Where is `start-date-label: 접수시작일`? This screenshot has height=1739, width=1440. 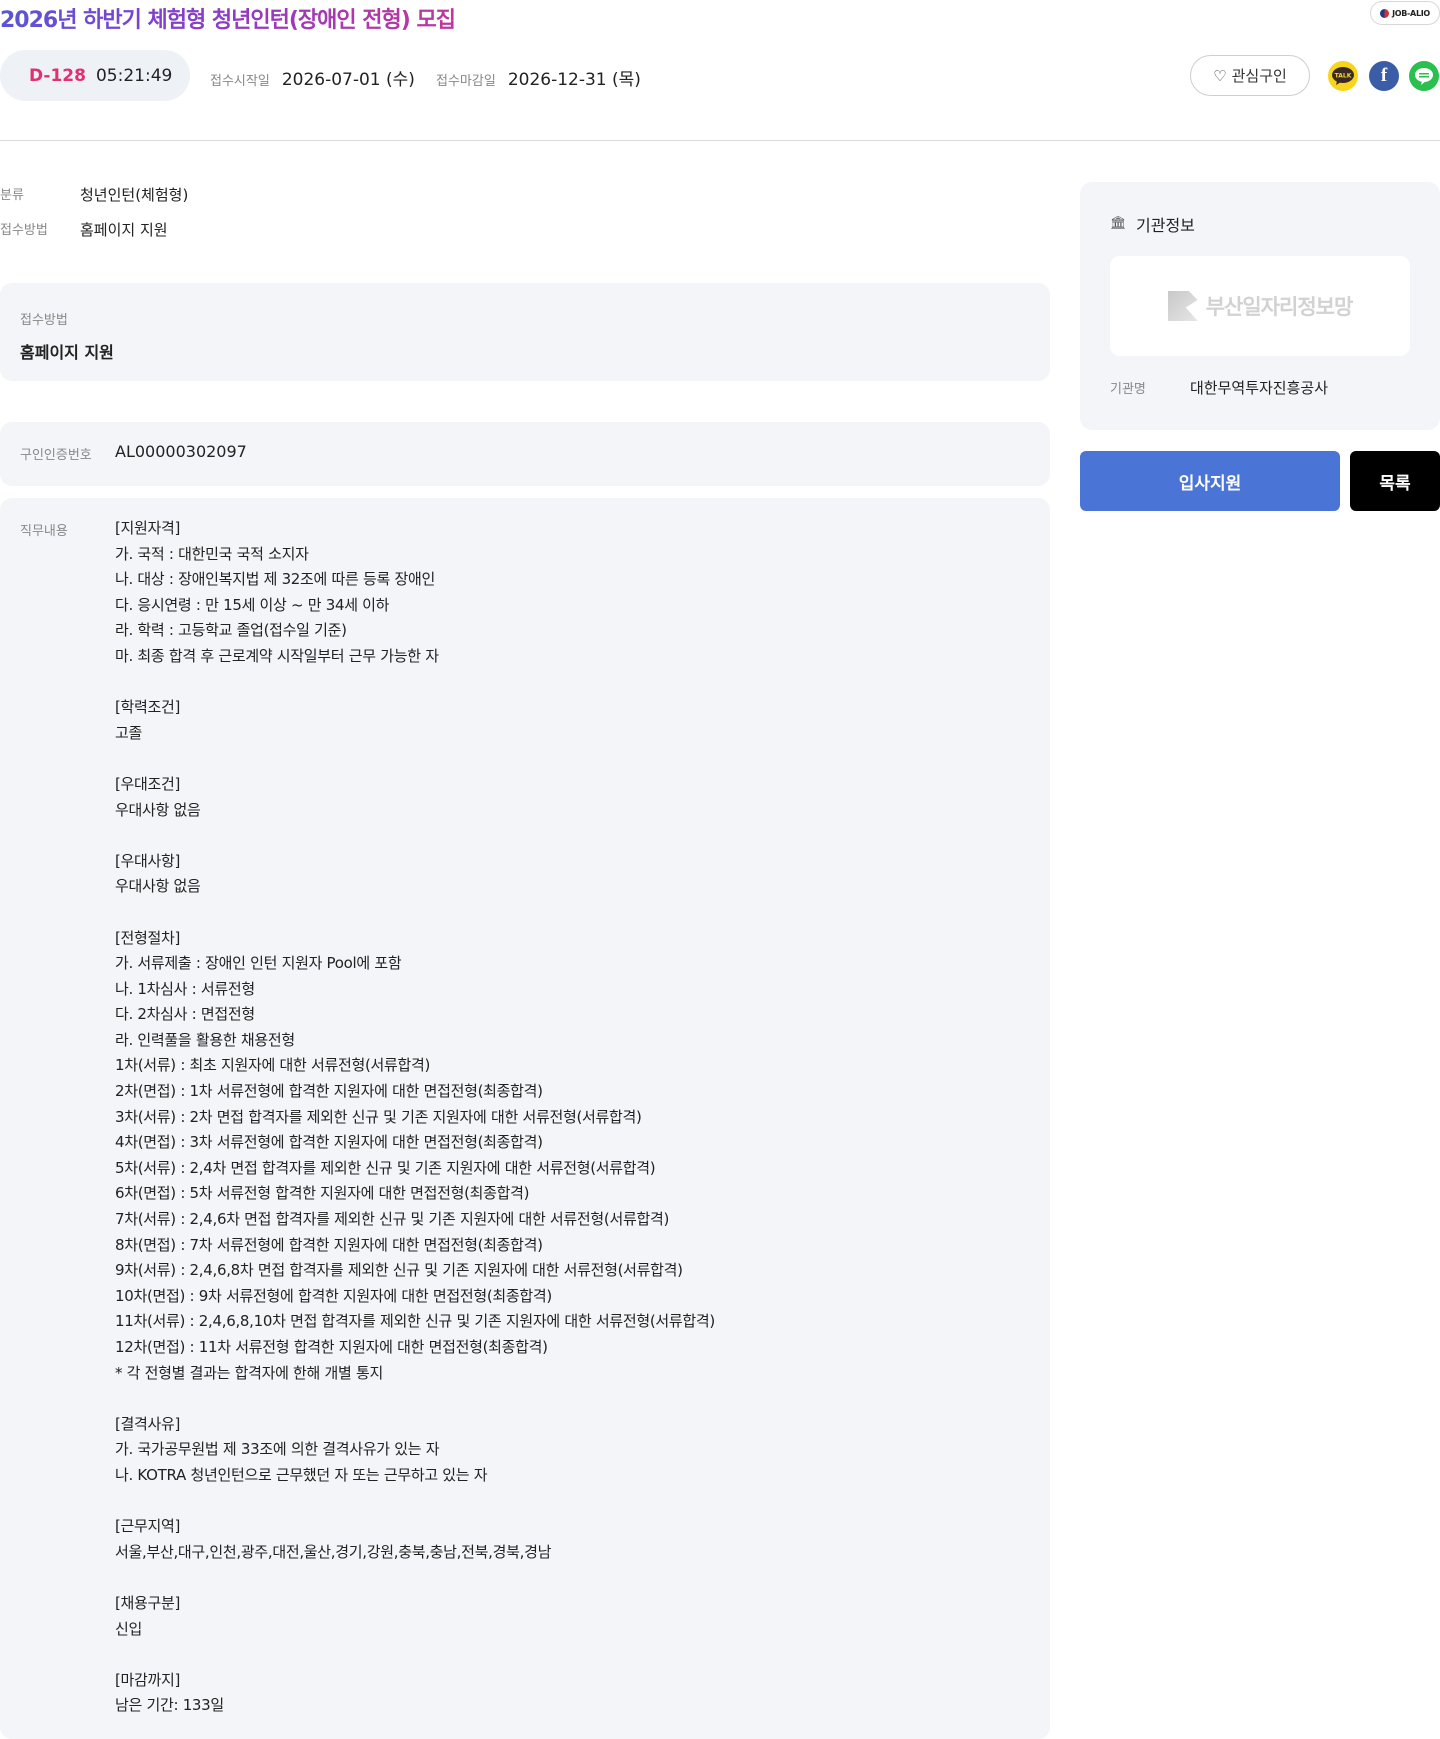
start-date-label: 접수시작일 is located at coordinates (240, 81).